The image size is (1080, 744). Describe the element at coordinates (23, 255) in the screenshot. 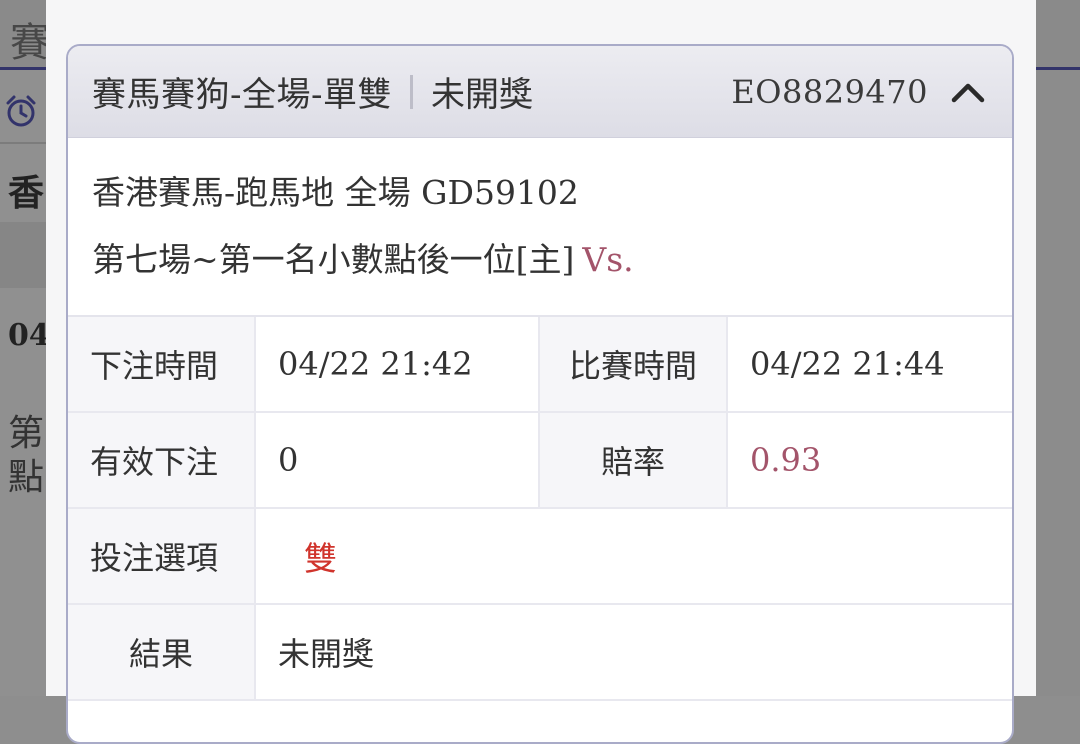

I see `background-band` at that location.